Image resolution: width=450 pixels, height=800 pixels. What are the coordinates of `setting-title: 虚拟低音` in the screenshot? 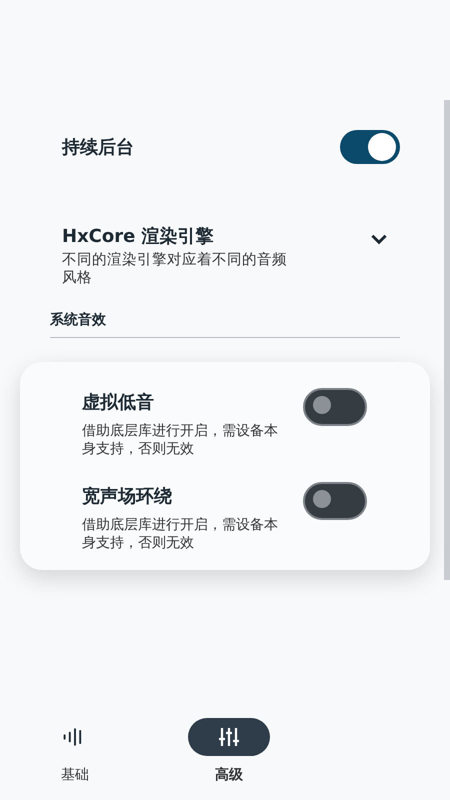 It's located at (118, 402).